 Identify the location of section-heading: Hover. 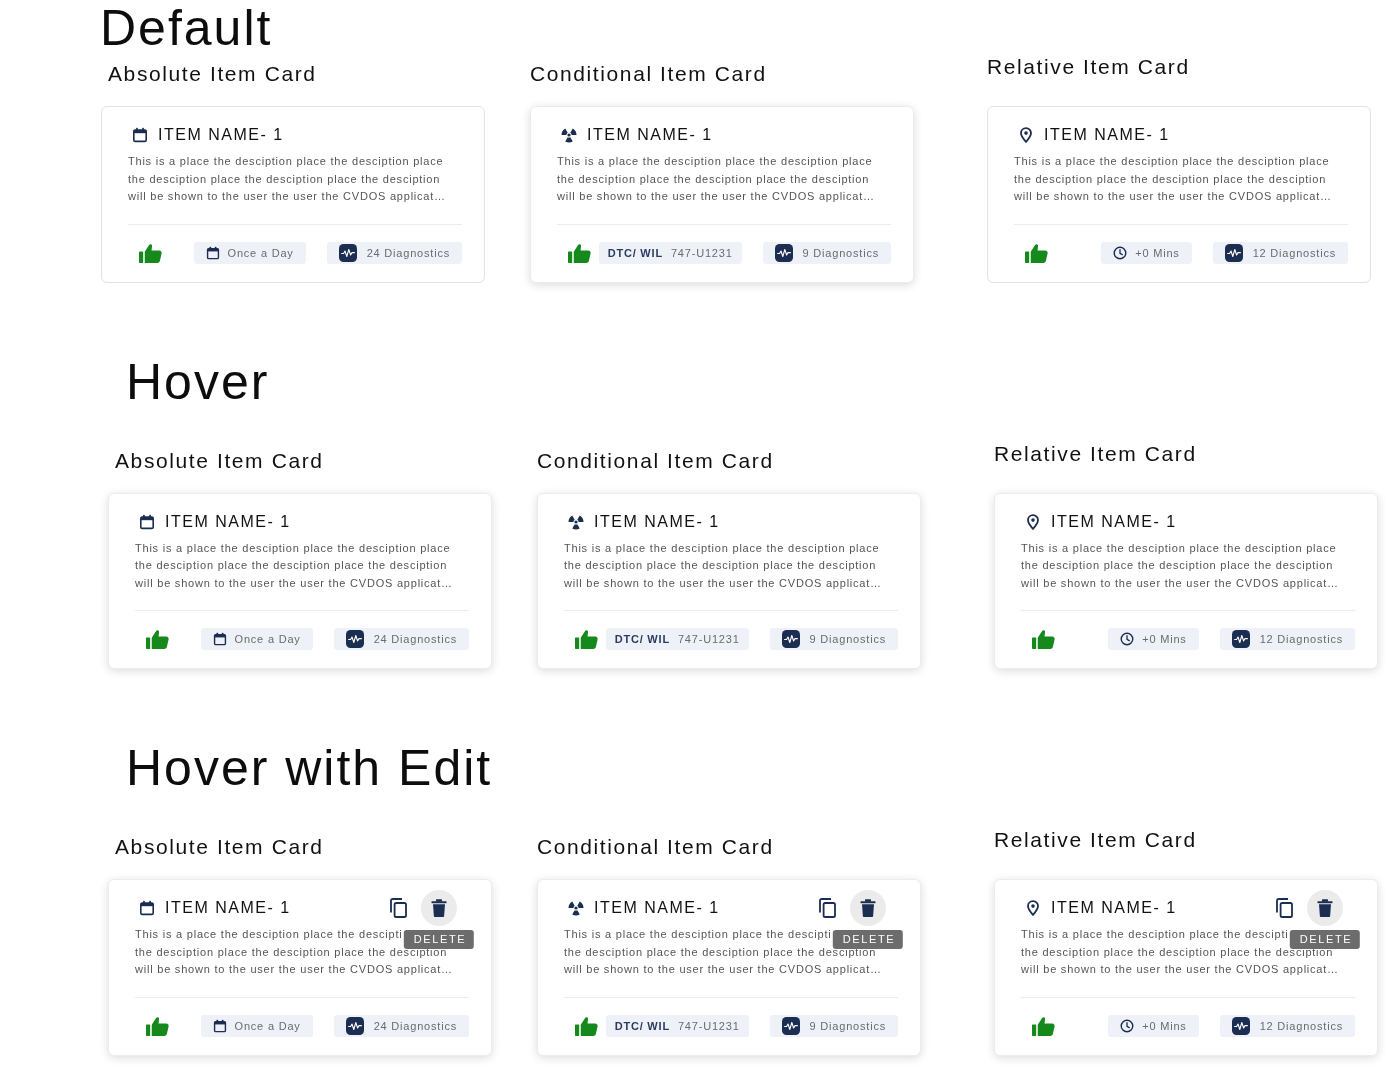
(198, 381).